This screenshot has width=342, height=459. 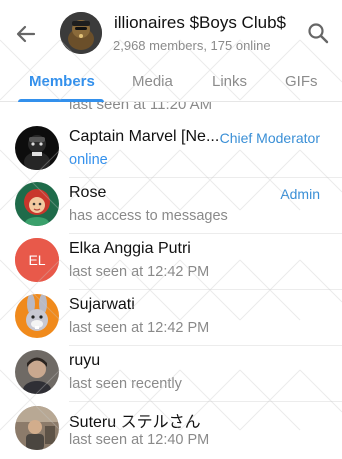 I want to click on tab-members: Members, so click(x=62, y=81).